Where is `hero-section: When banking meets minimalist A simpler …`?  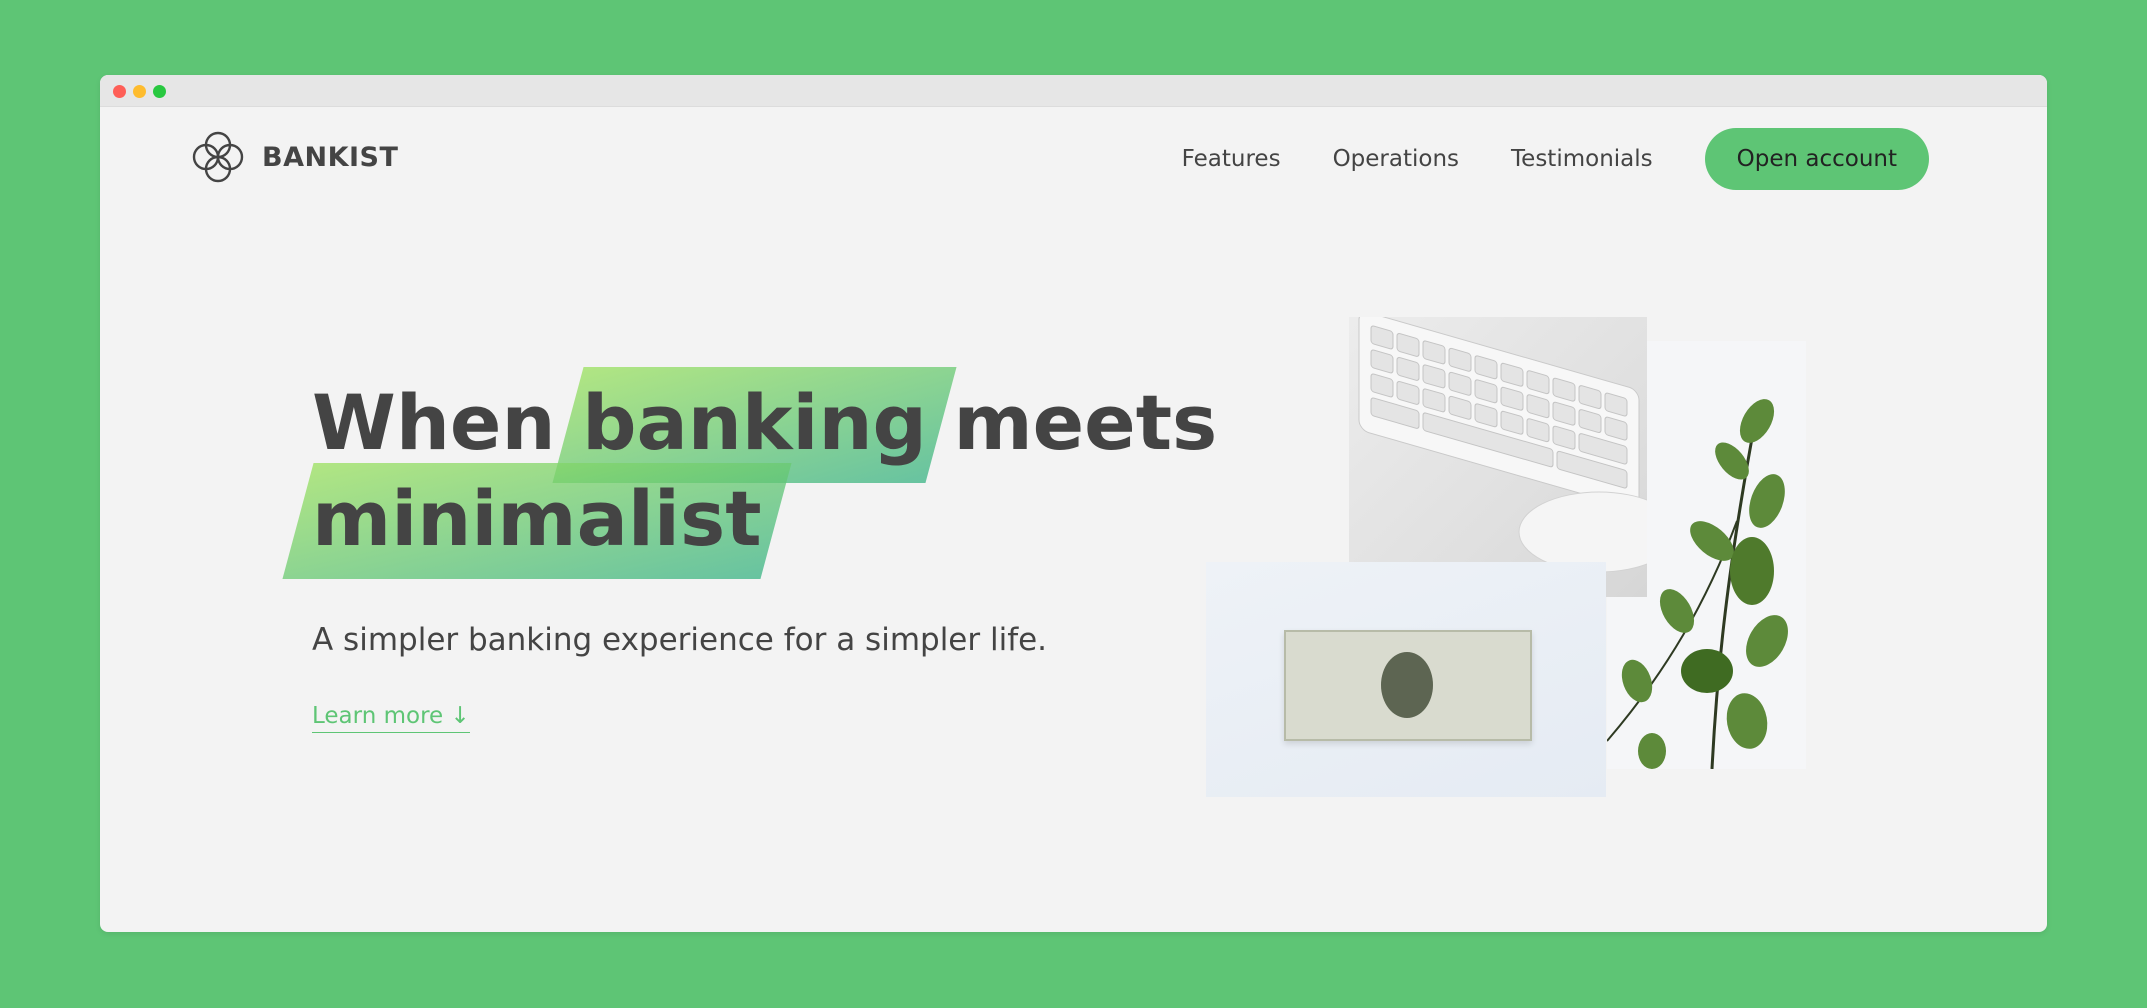 hero-section: When banking meets minimalist A simpler … is located at coordinates (764, 554).